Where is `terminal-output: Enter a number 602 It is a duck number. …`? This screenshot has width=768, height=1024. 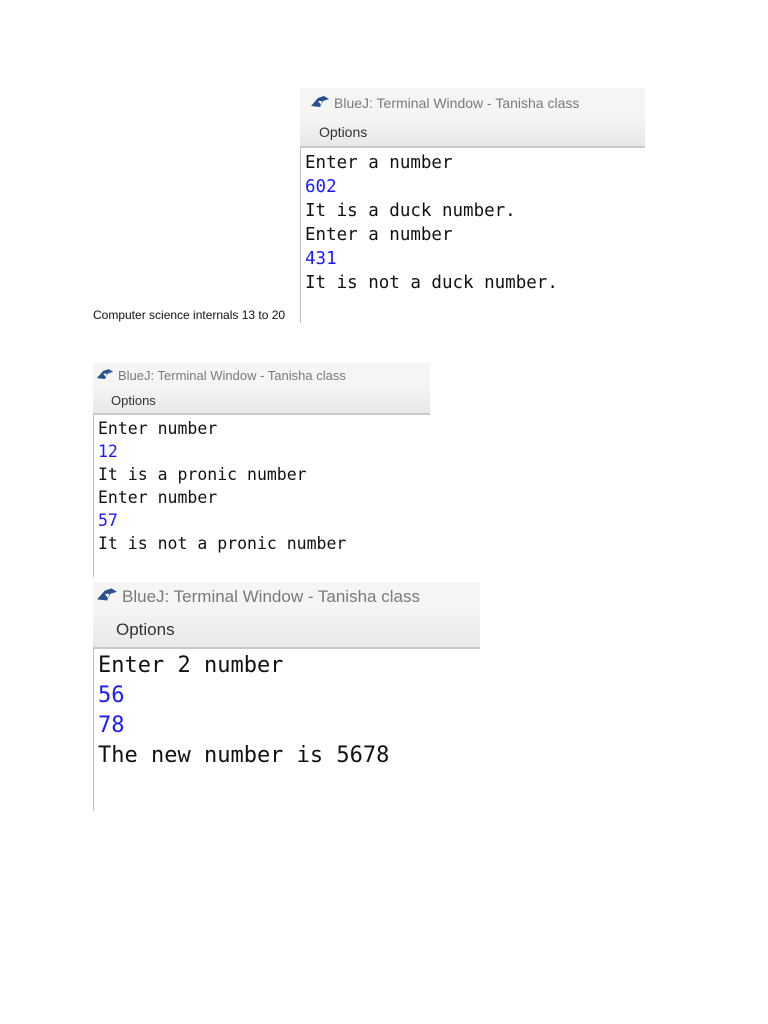 terminal-output: Enter a number 602 It is a duck number. … is located at coordinates (472, 235).